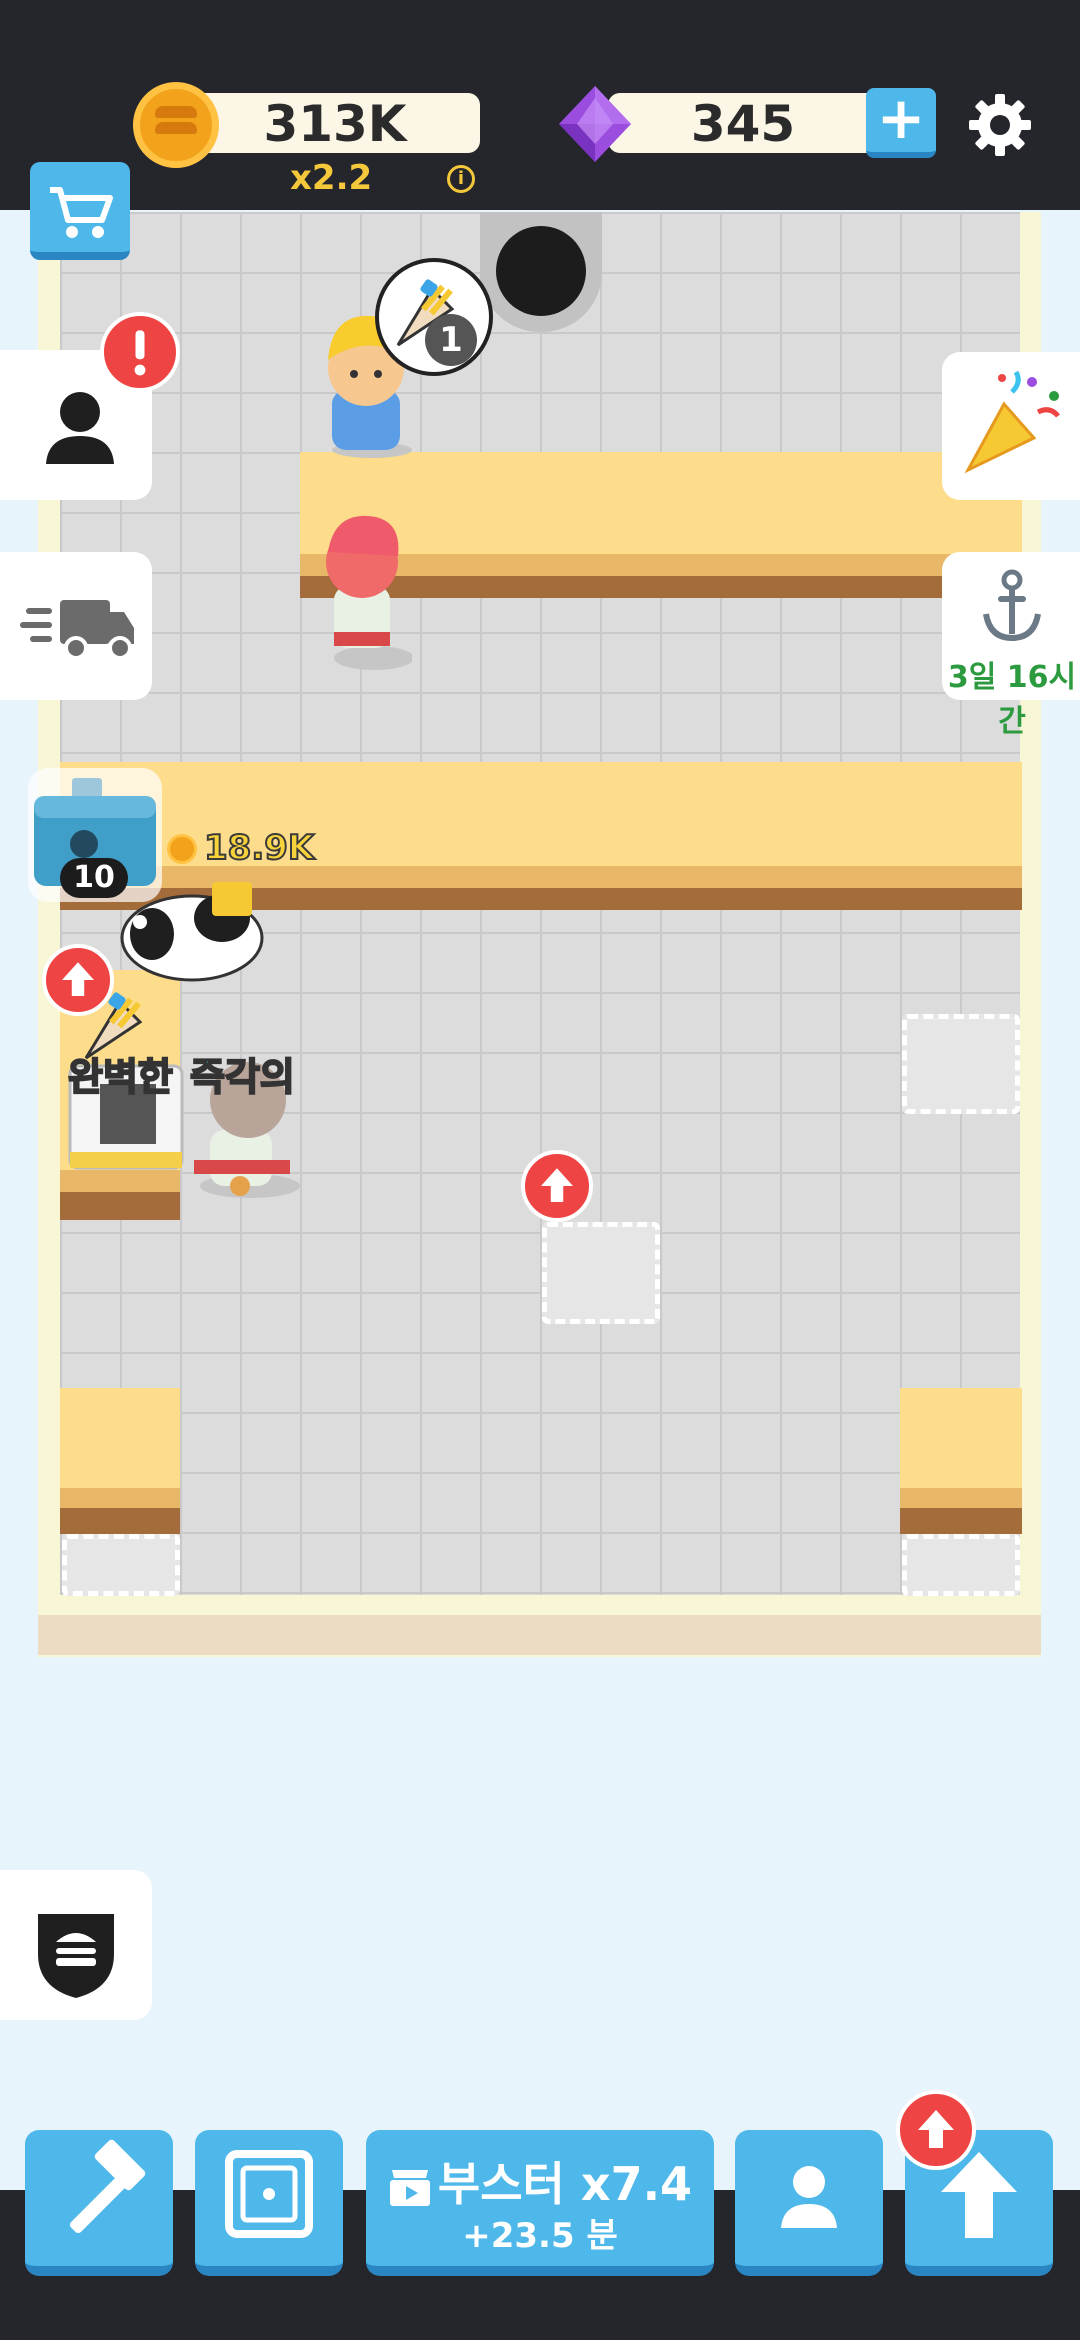  Describe the element at coordinates (369, 592) in the screenshot. I see `staff-character` at that location.